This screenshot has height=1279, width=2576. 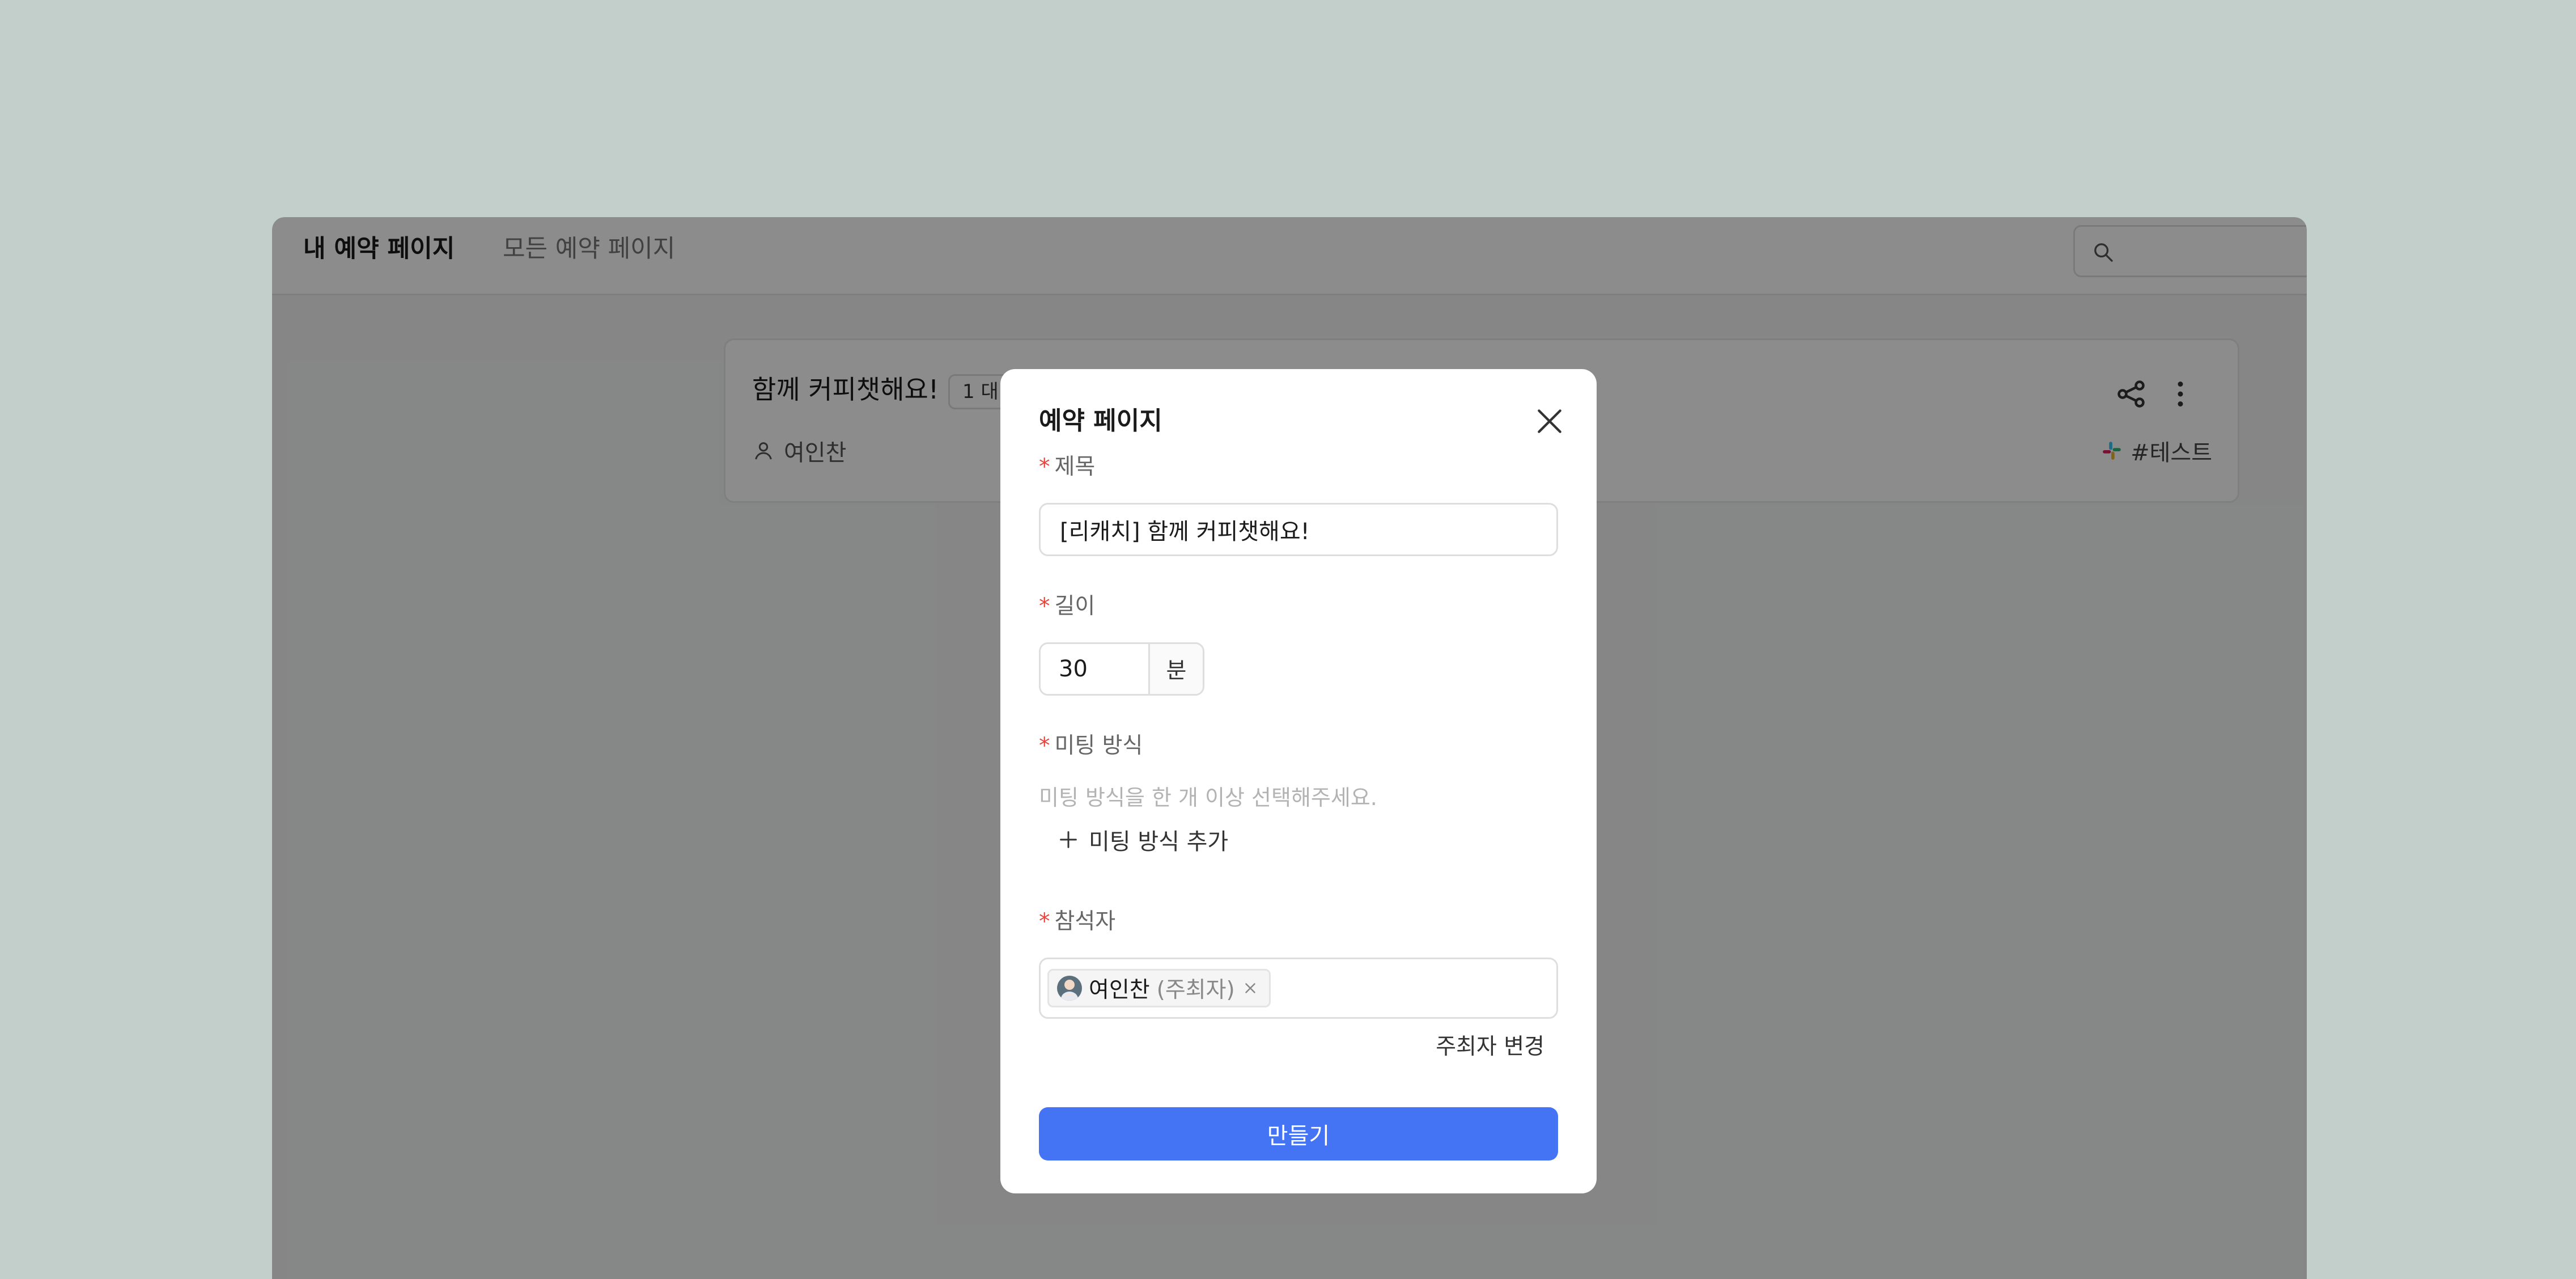 What do you see at coordinates (1250, 989) in the screenshot?
I see `remove-attendee-icon` at bounding box center [1250, 989].